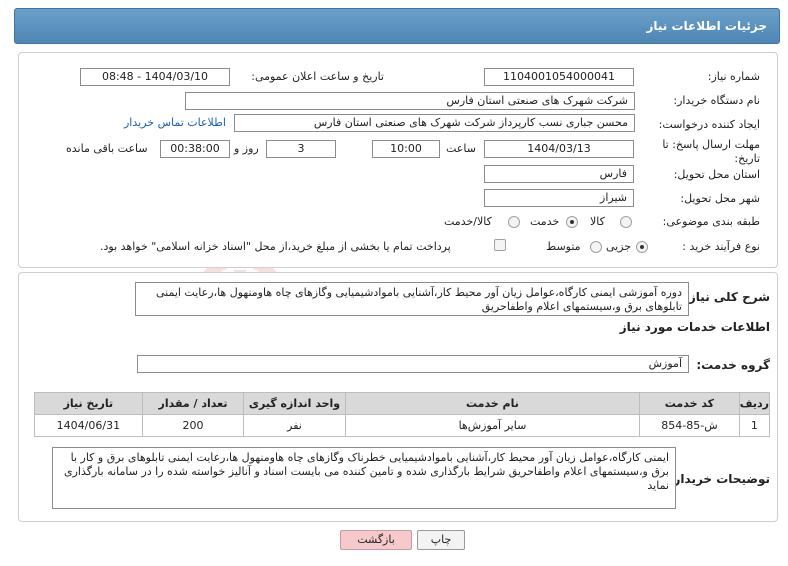 This screenshot has height=566, width=788. What do you see at coordinates (754, 403) in the screenshot?
I see `col-row: ردیف` at bounding box center [754, 403].